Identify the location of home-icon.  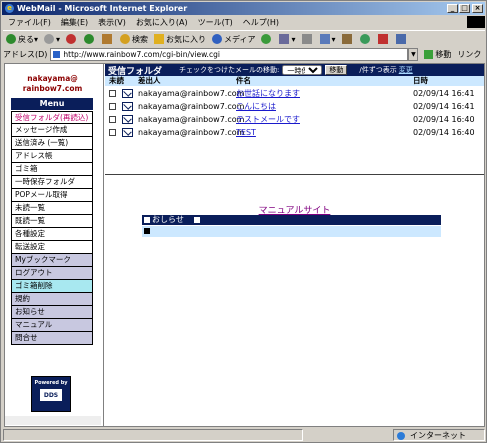
(107, 39).